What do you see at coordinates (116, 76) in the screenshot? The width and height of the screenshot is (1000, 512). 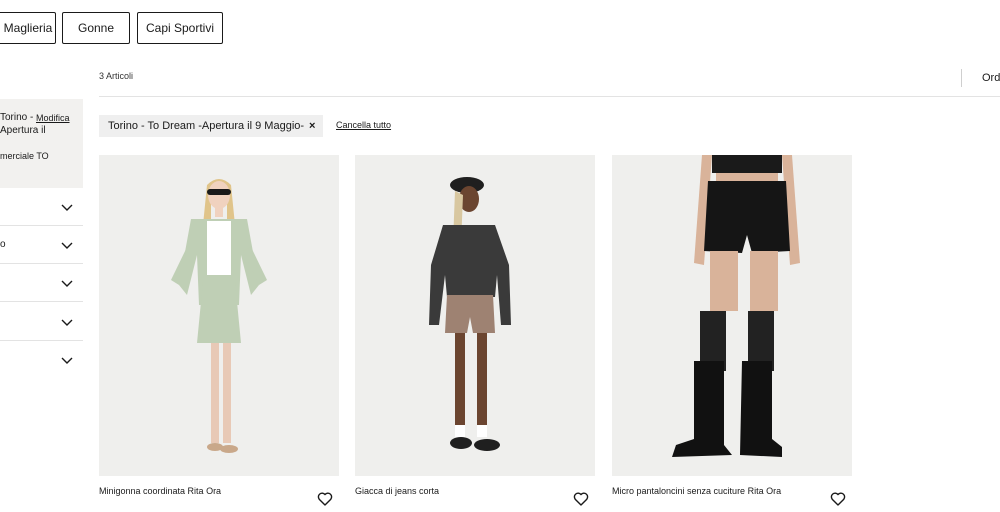 I see `results-count: 3 Articoli` at bounding box center [116, 76].